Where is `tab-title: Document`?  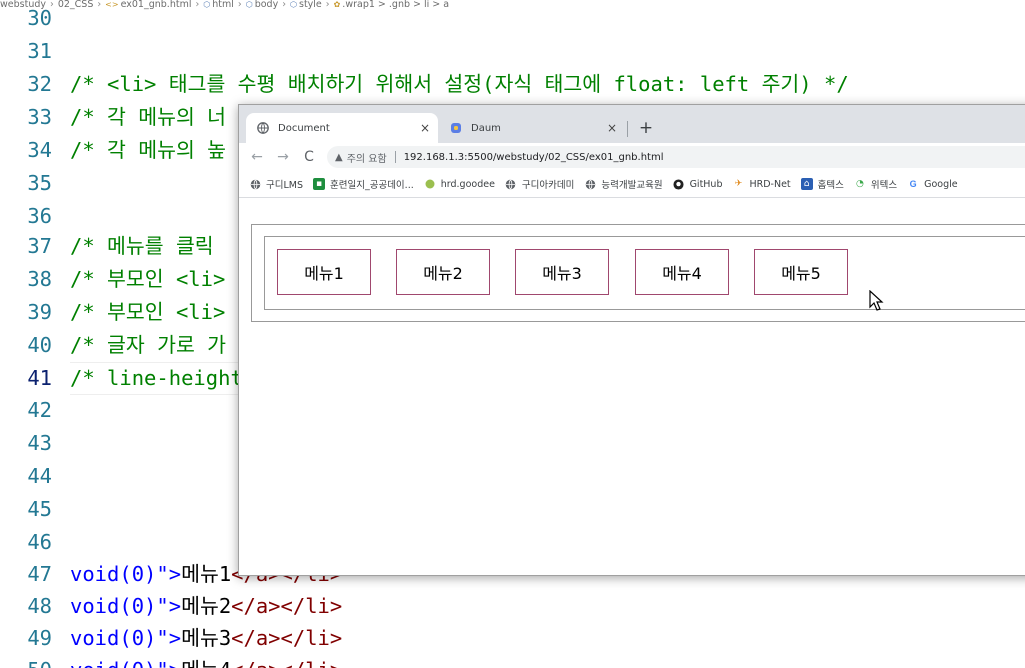 tab-title: Document is located at coordinates (304, 128).